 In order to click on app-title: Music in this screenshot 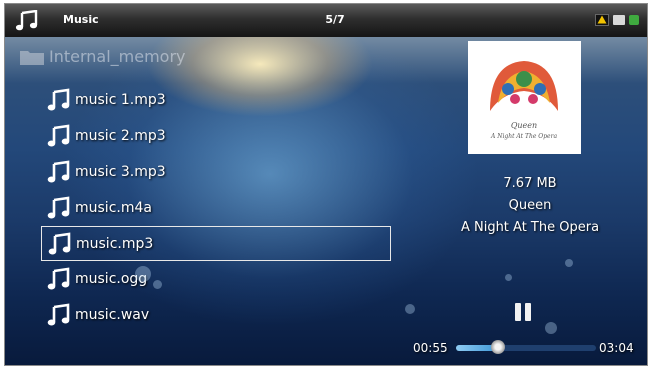, I will do `click(81, 19)`.